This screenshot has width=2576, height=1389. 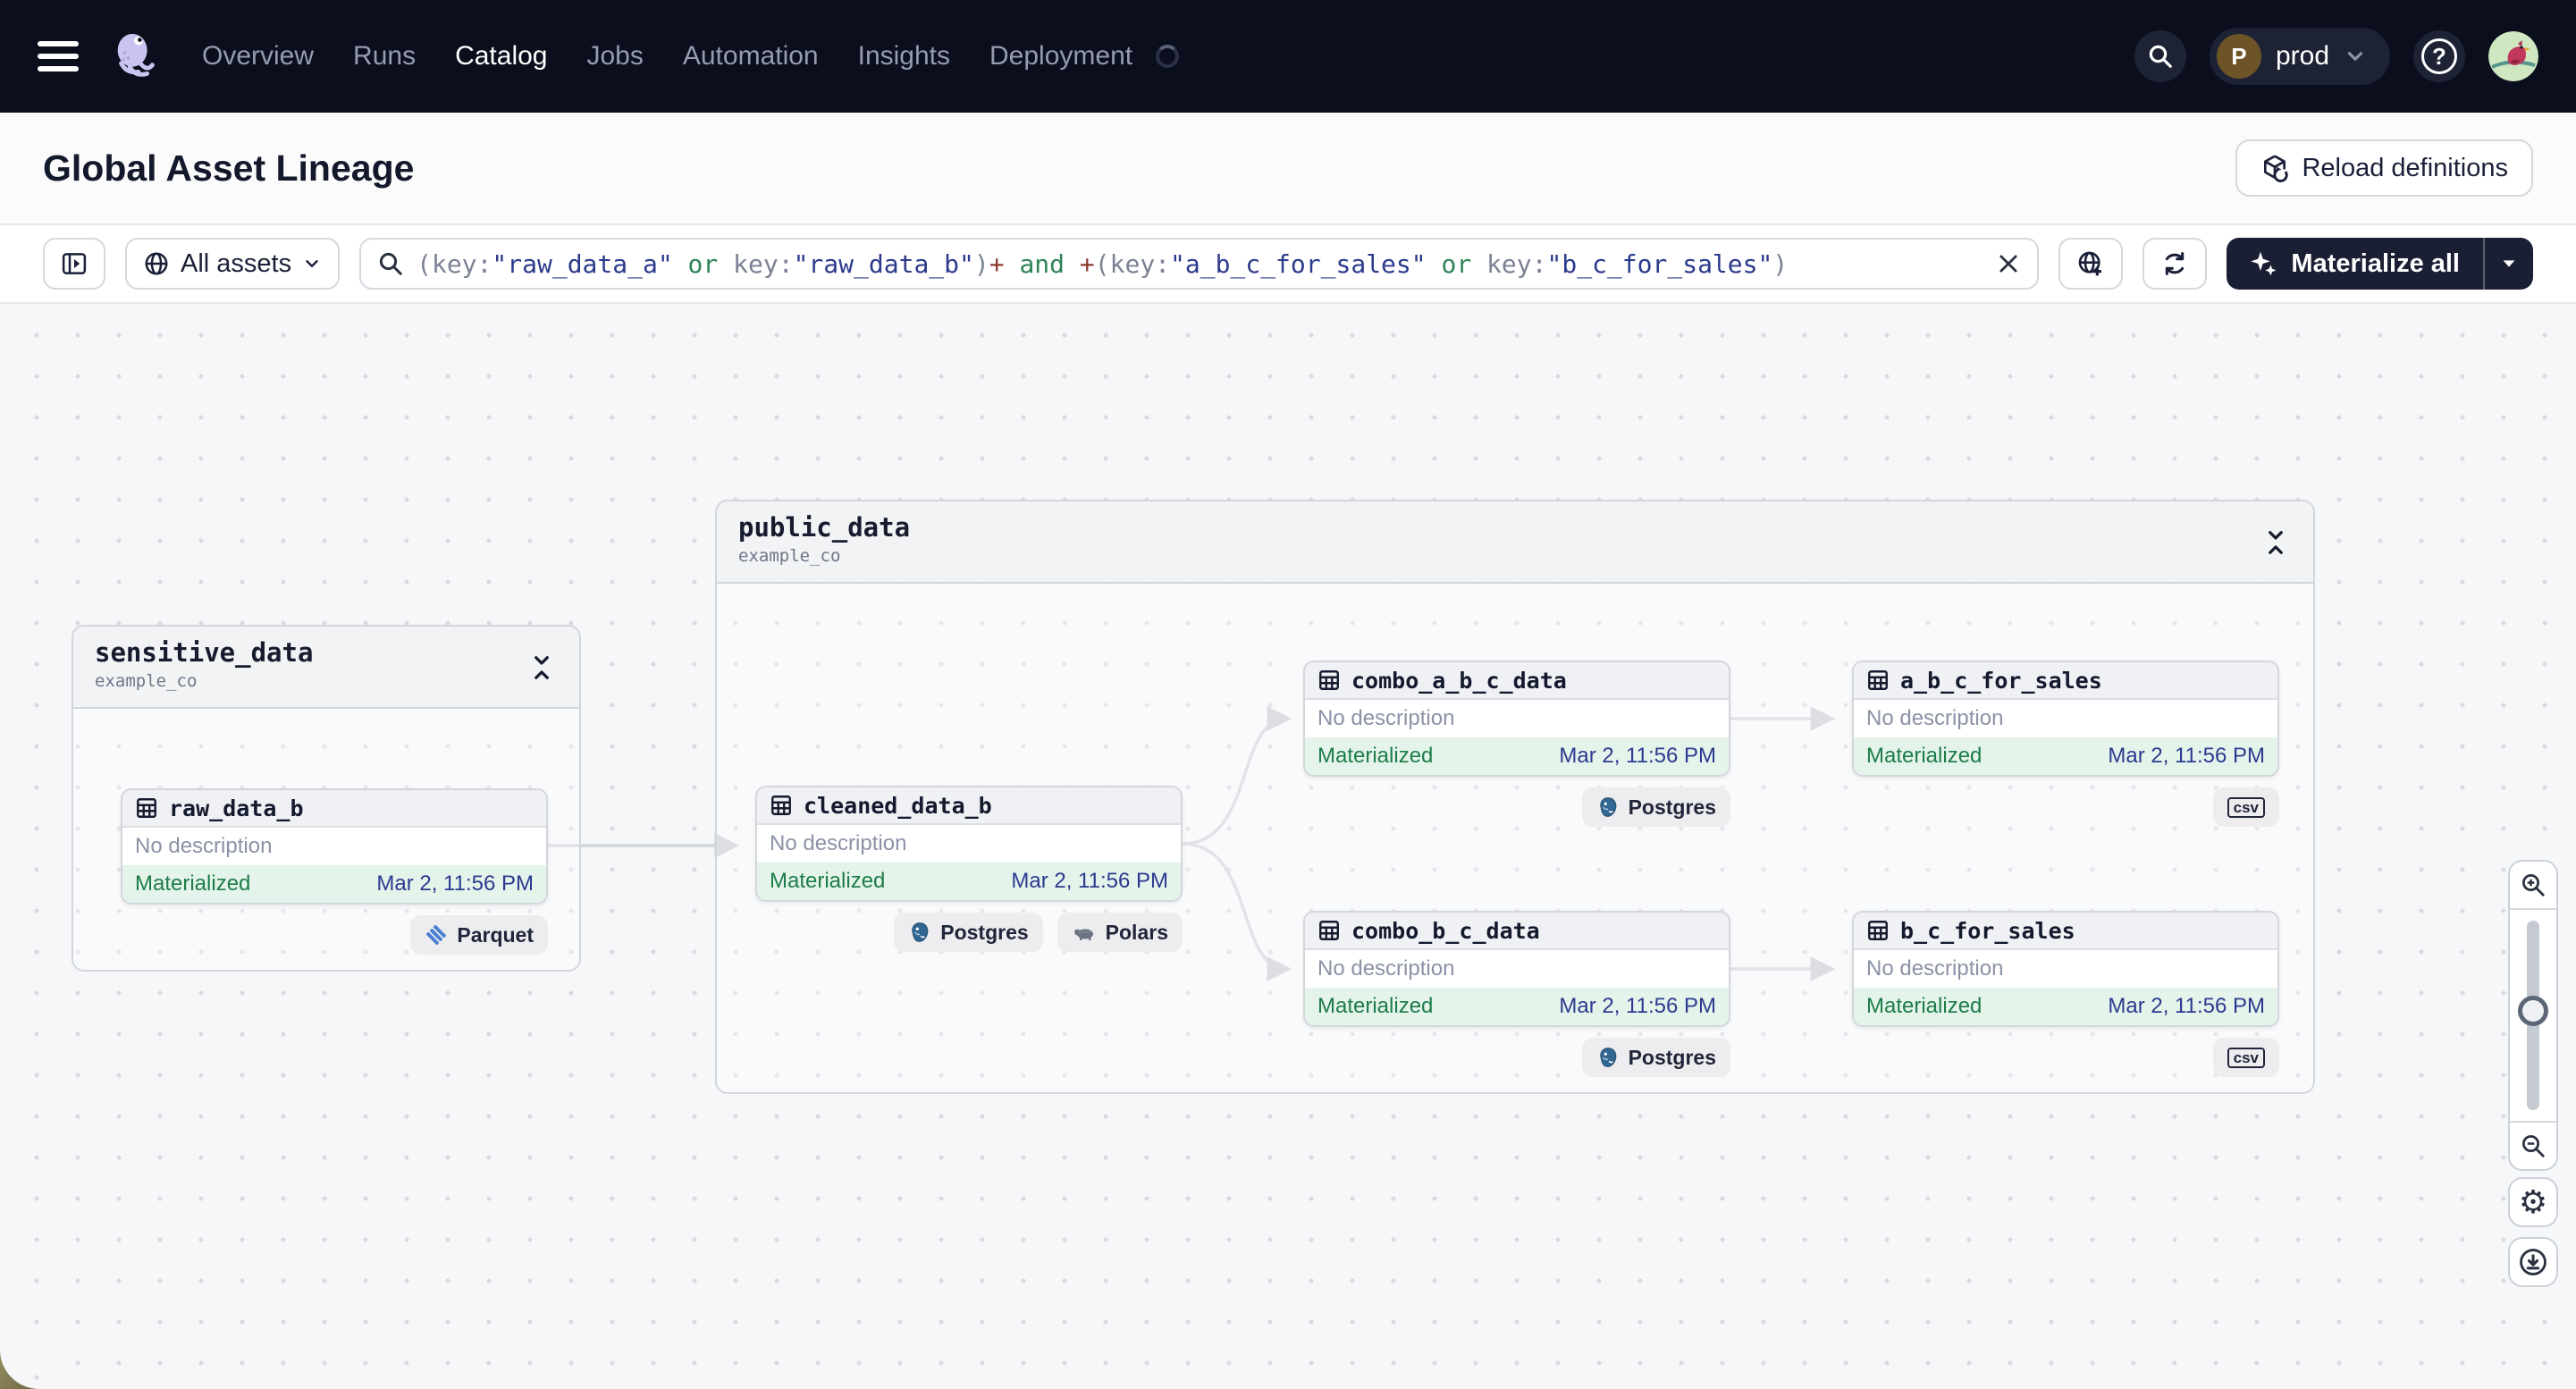 What do you see at coordinates (969, 806) in the screenshot?
I see `asset-node-header: cleaned_data_b` at bounding box center [969, 806].